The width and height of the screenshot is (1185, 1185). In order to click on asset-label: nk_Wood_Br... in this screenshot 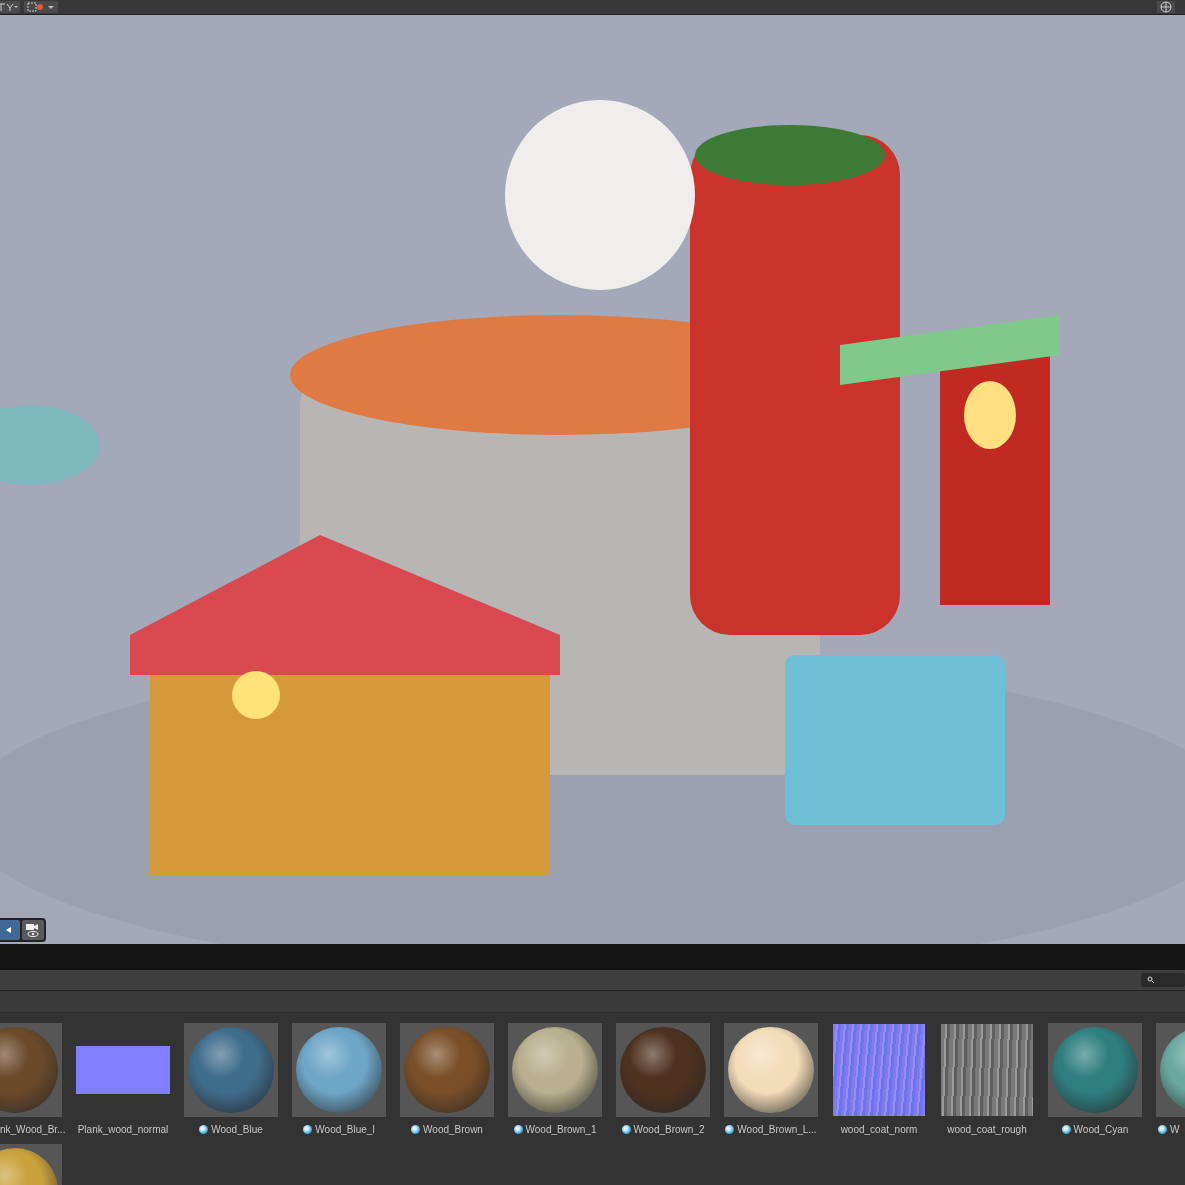, I will do `click(33, 1129)`.